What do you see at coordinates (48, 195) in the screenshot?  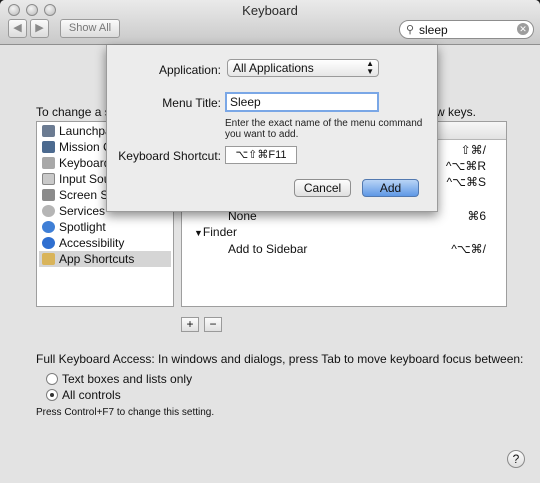 I see `screenshot-icon` at bounding box center [48, 195].